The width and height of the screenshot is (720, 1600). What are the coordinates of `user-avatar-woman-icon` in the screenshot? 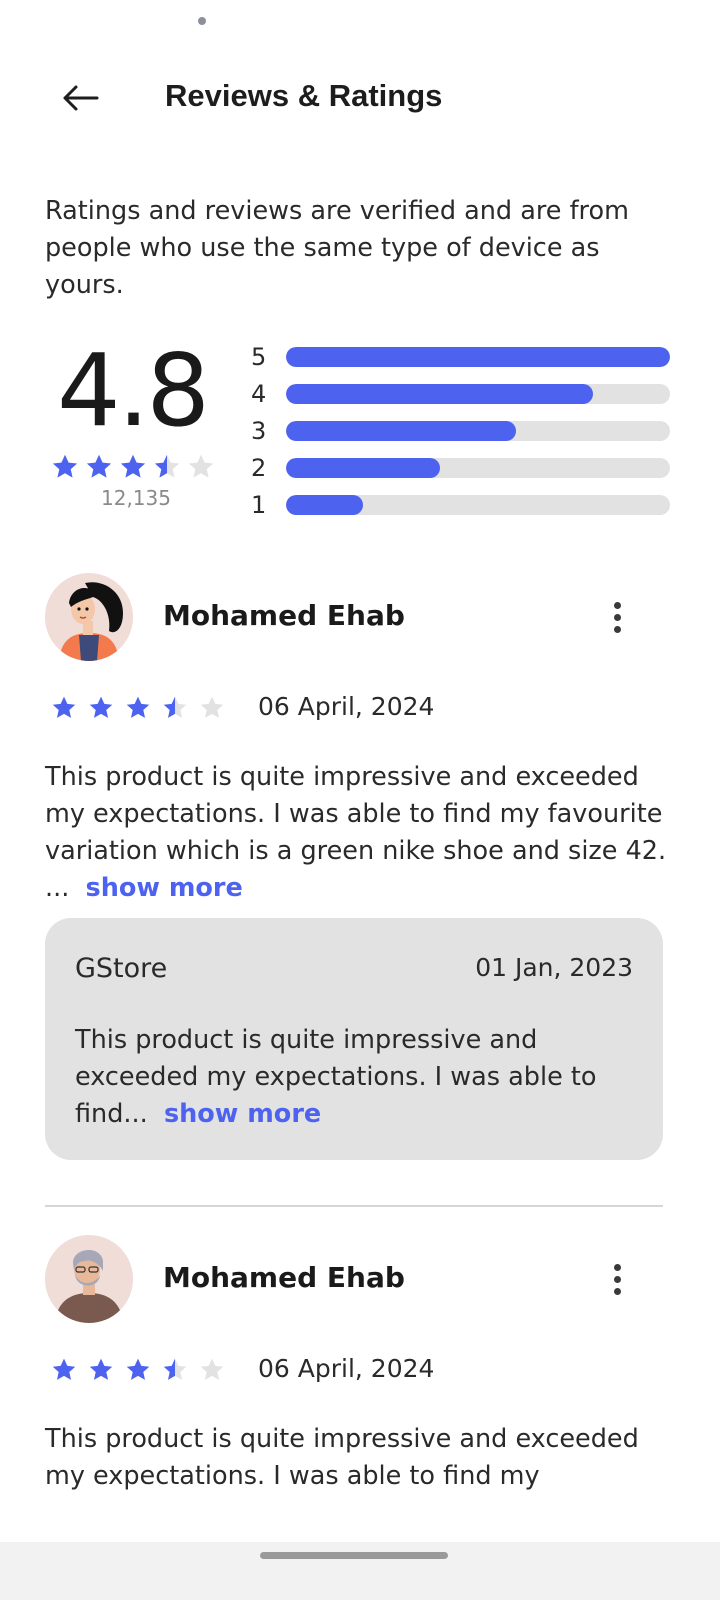 It's located at (89, 617).